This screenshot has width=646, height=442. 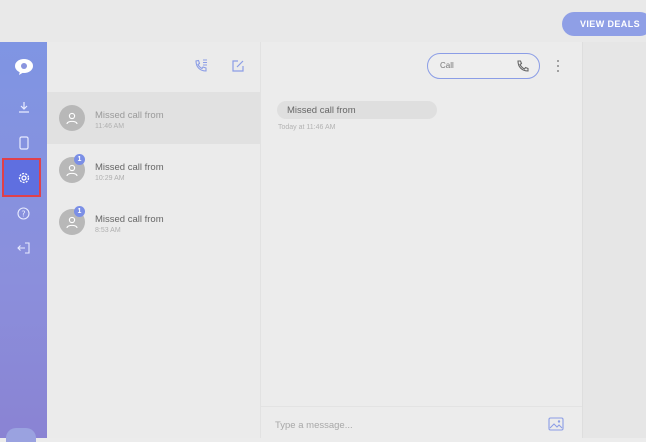 What do you see at coordinates (307, 127) in the screenshot?
I see `message-timestamp: Today at 11:46 AM` at bounding box center [307, 127].